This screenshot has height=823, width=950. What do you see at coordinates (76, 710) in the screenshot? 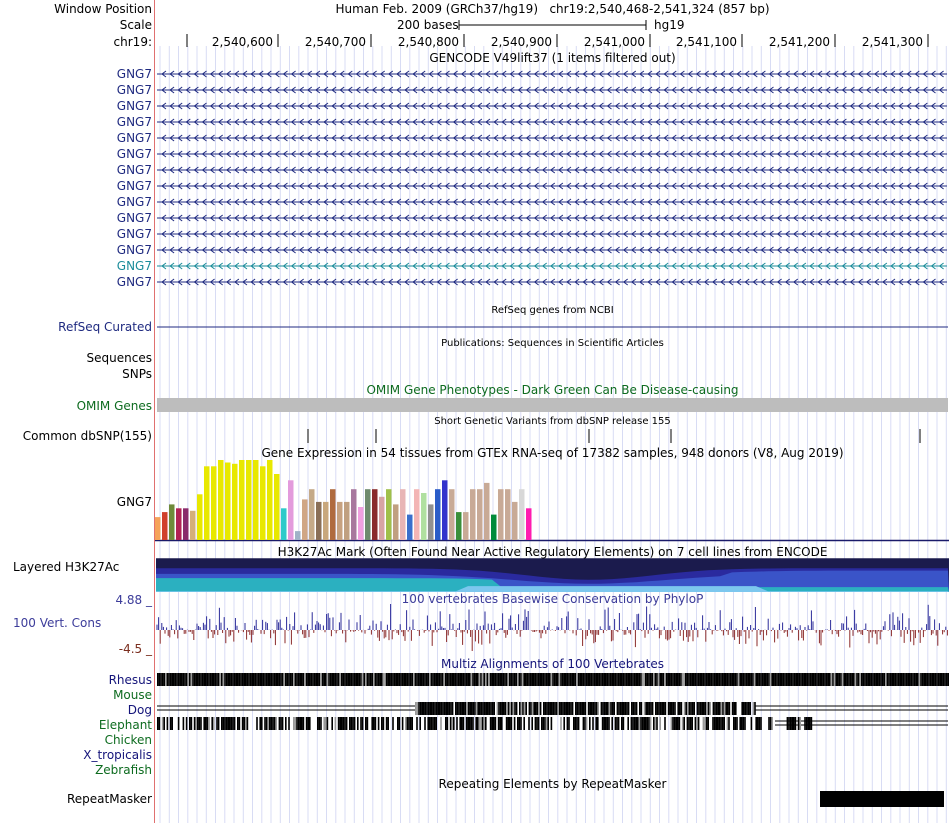
I see `multiz-species-label: Dog` at bounding box center [76, 710].